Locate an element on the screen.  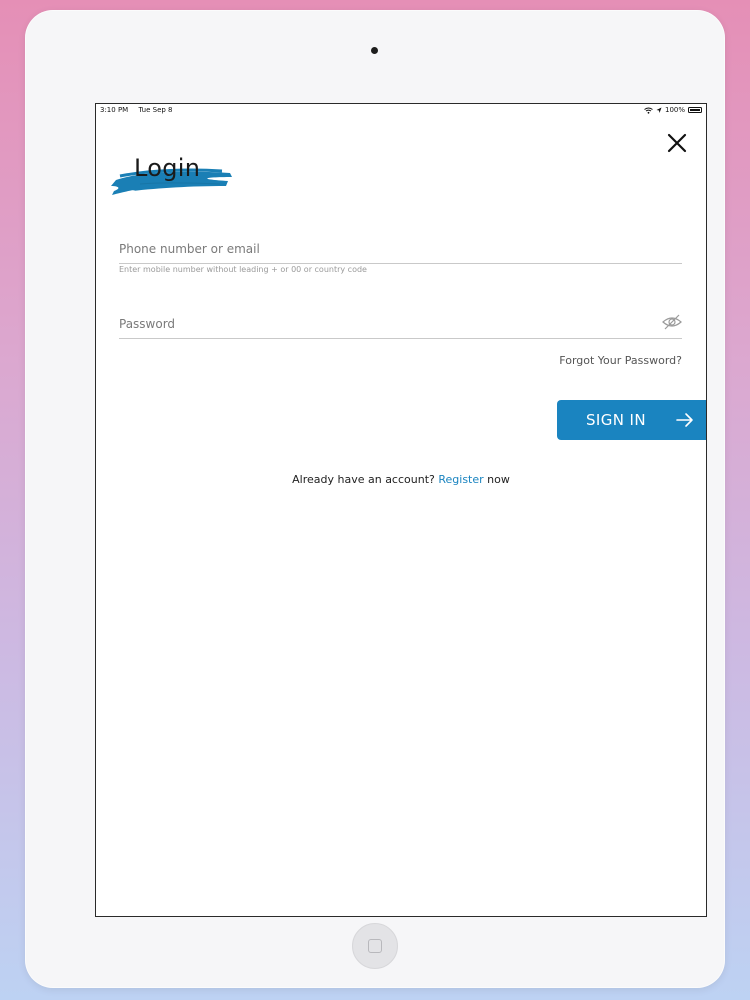
register-suffix: now is located at coordinates (498, 479).